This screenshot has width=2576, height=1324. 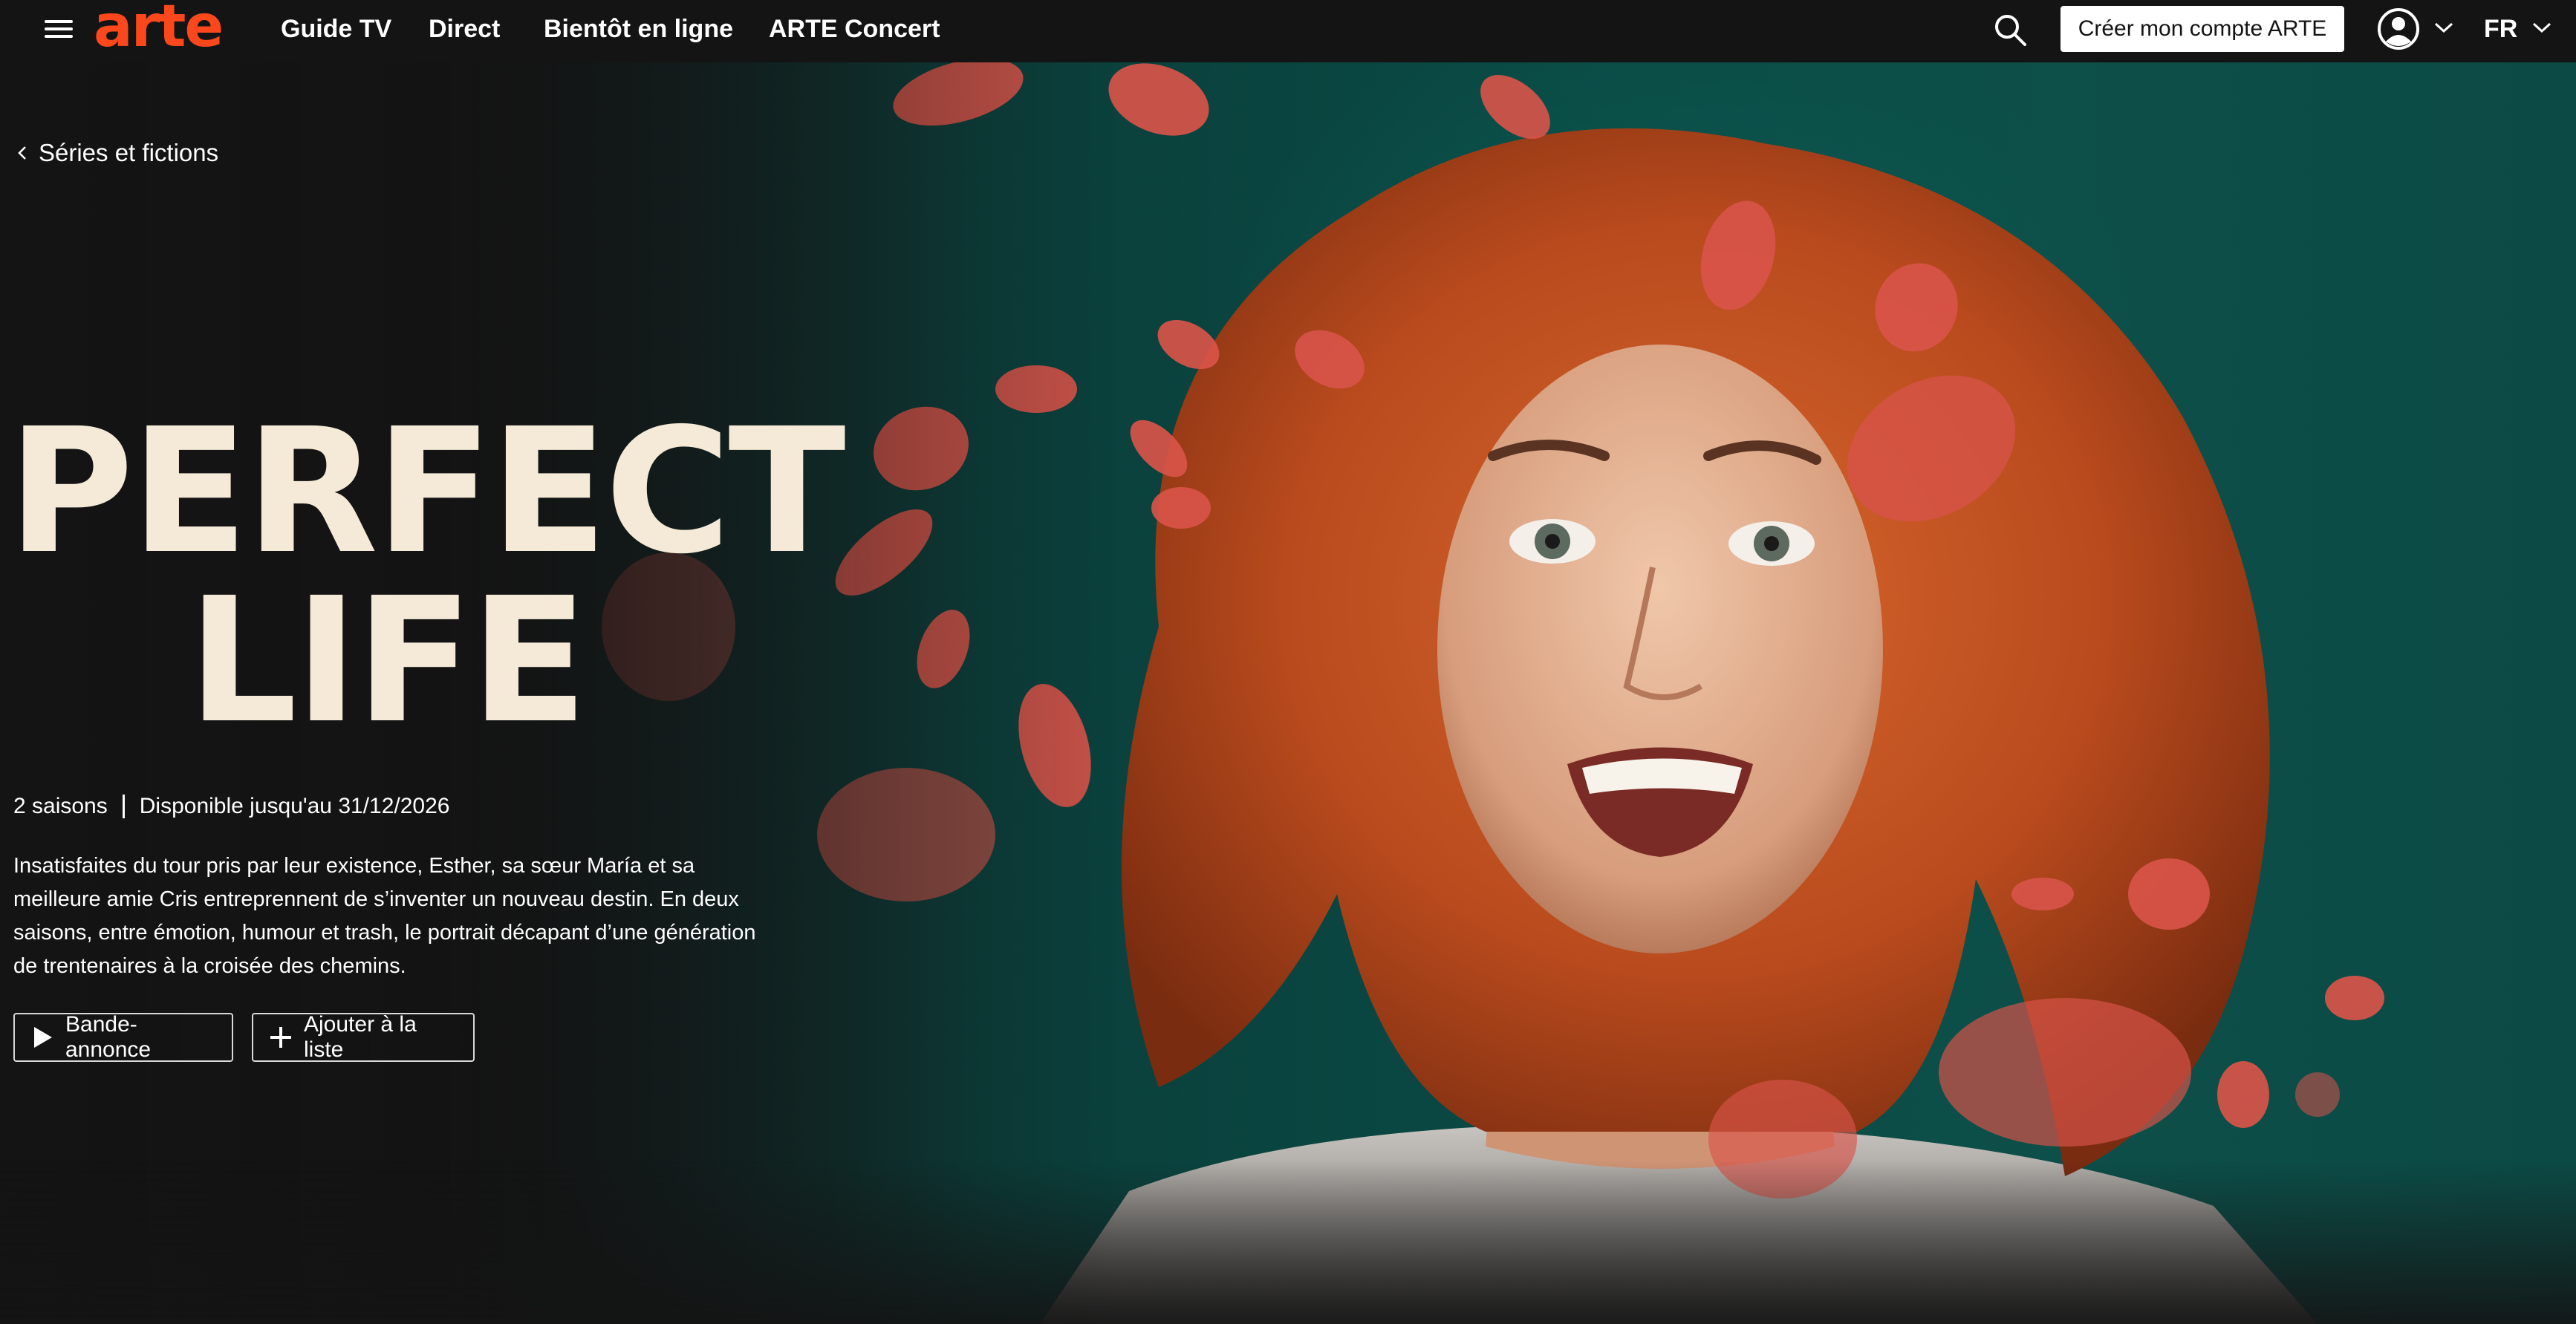 I want to click on nav-direct: Direct, so click(x=464, y=29).